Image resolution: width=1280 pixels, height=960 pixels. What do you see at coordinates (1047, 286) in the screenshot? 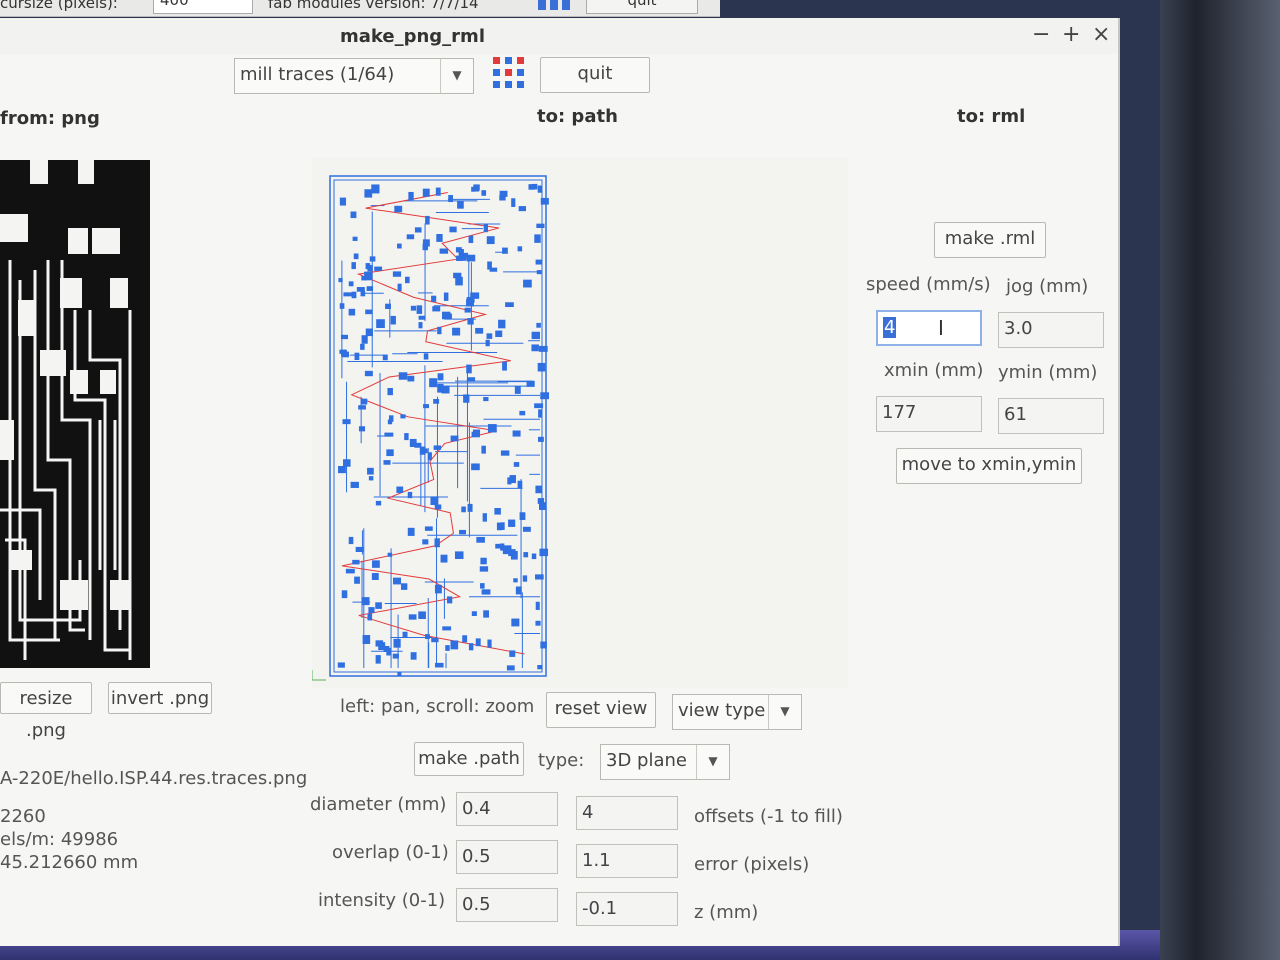
I see `jog-label: jog (mm)` at bounding box center [1047, 286].